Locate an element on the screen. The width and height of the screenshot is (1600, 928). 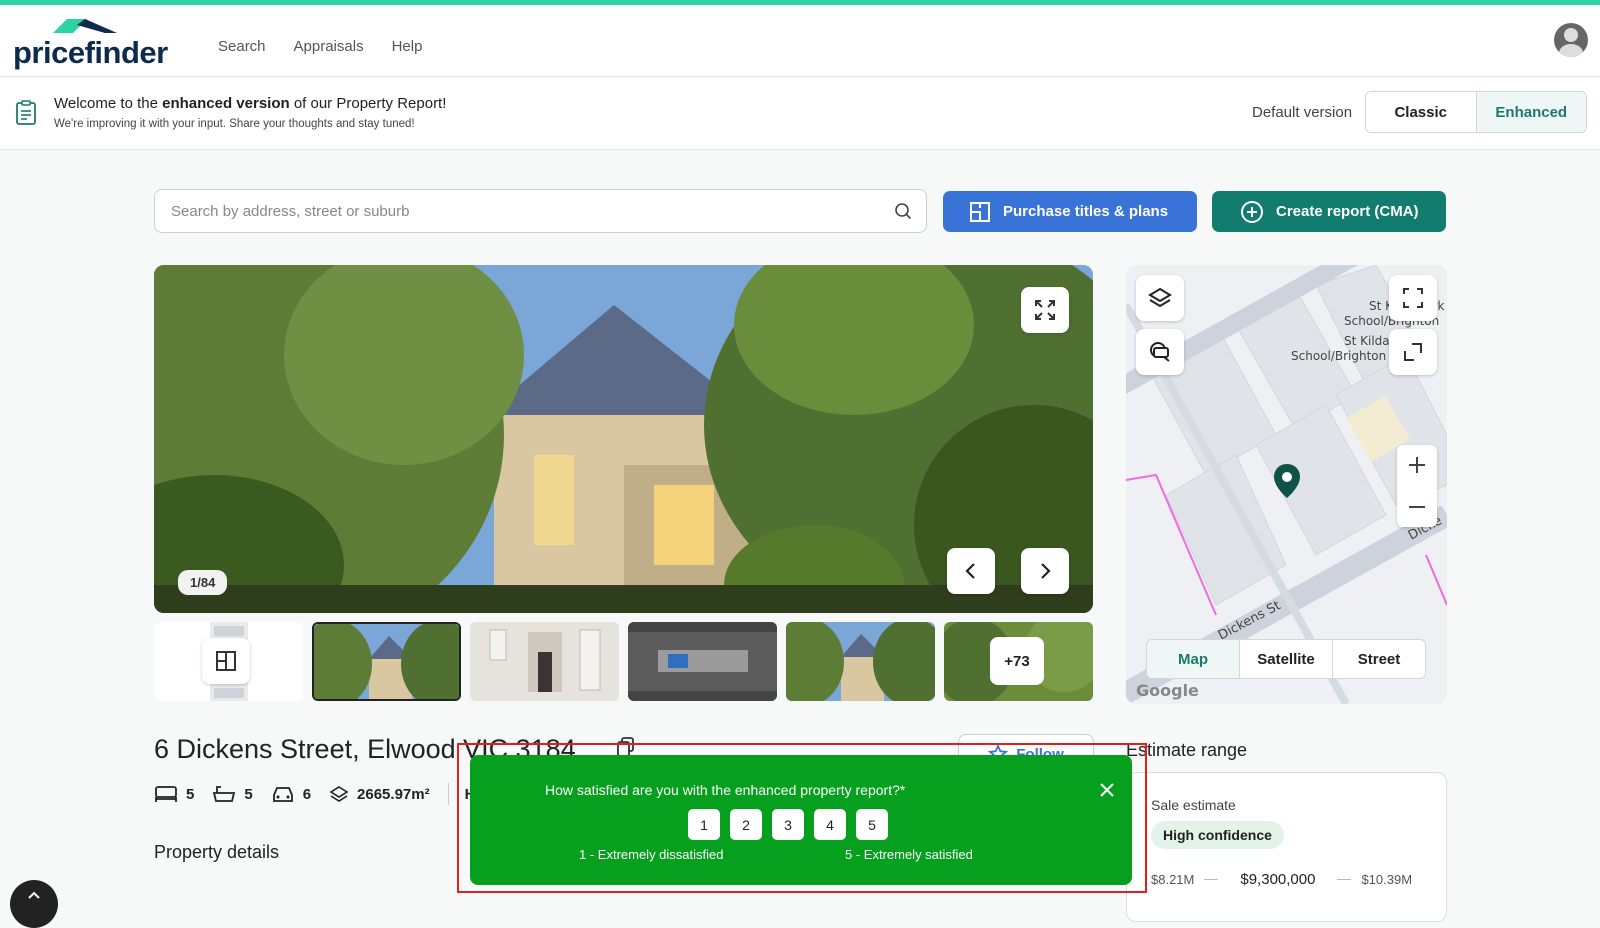
map-layers-button is located at coordinates (1160, 298).